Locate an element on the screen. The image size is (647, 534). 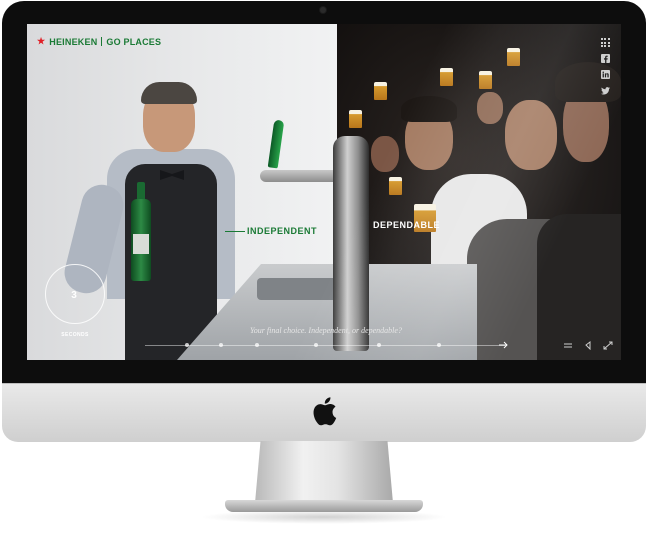
tap-spout is located at coordinates (300, 176).